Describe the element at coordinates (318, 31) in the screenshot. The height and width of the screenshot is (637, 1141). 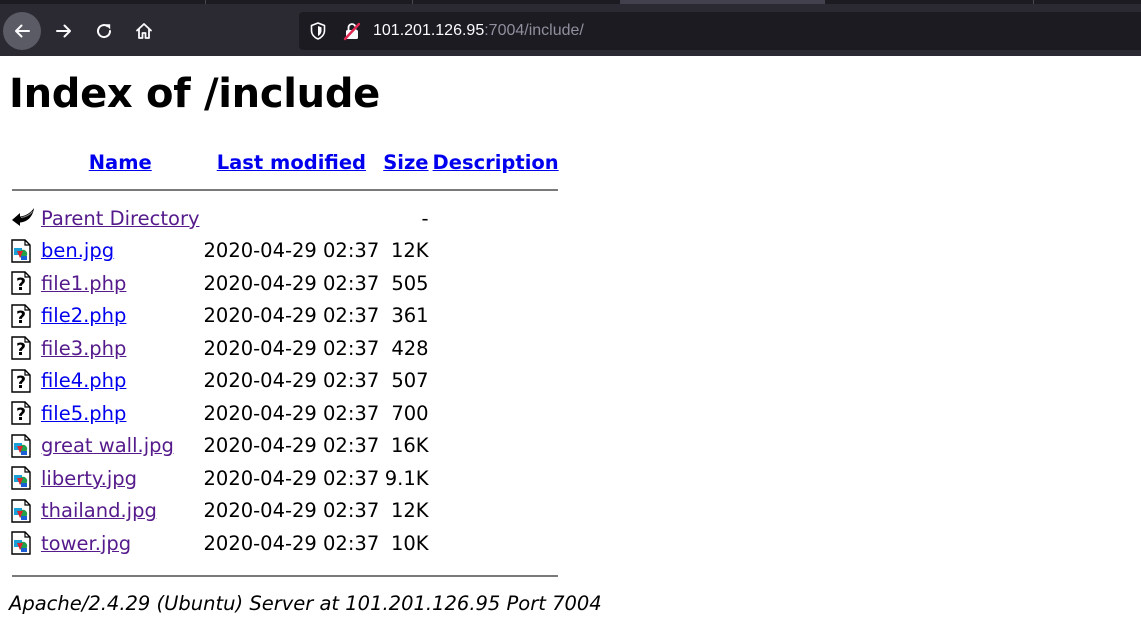
I see `shield-icon` at that location.